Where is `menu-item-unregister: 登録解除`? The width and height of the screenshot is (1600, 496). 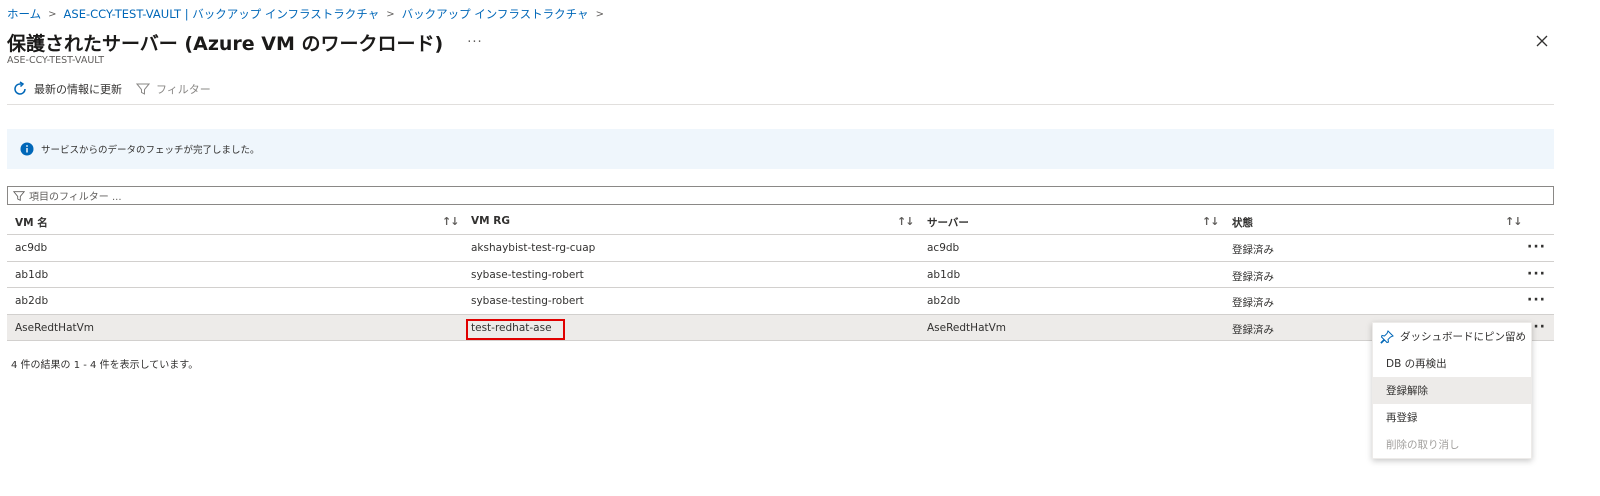 menu-item-unregister: 登録解除 is located at coordinates (1452, 390).